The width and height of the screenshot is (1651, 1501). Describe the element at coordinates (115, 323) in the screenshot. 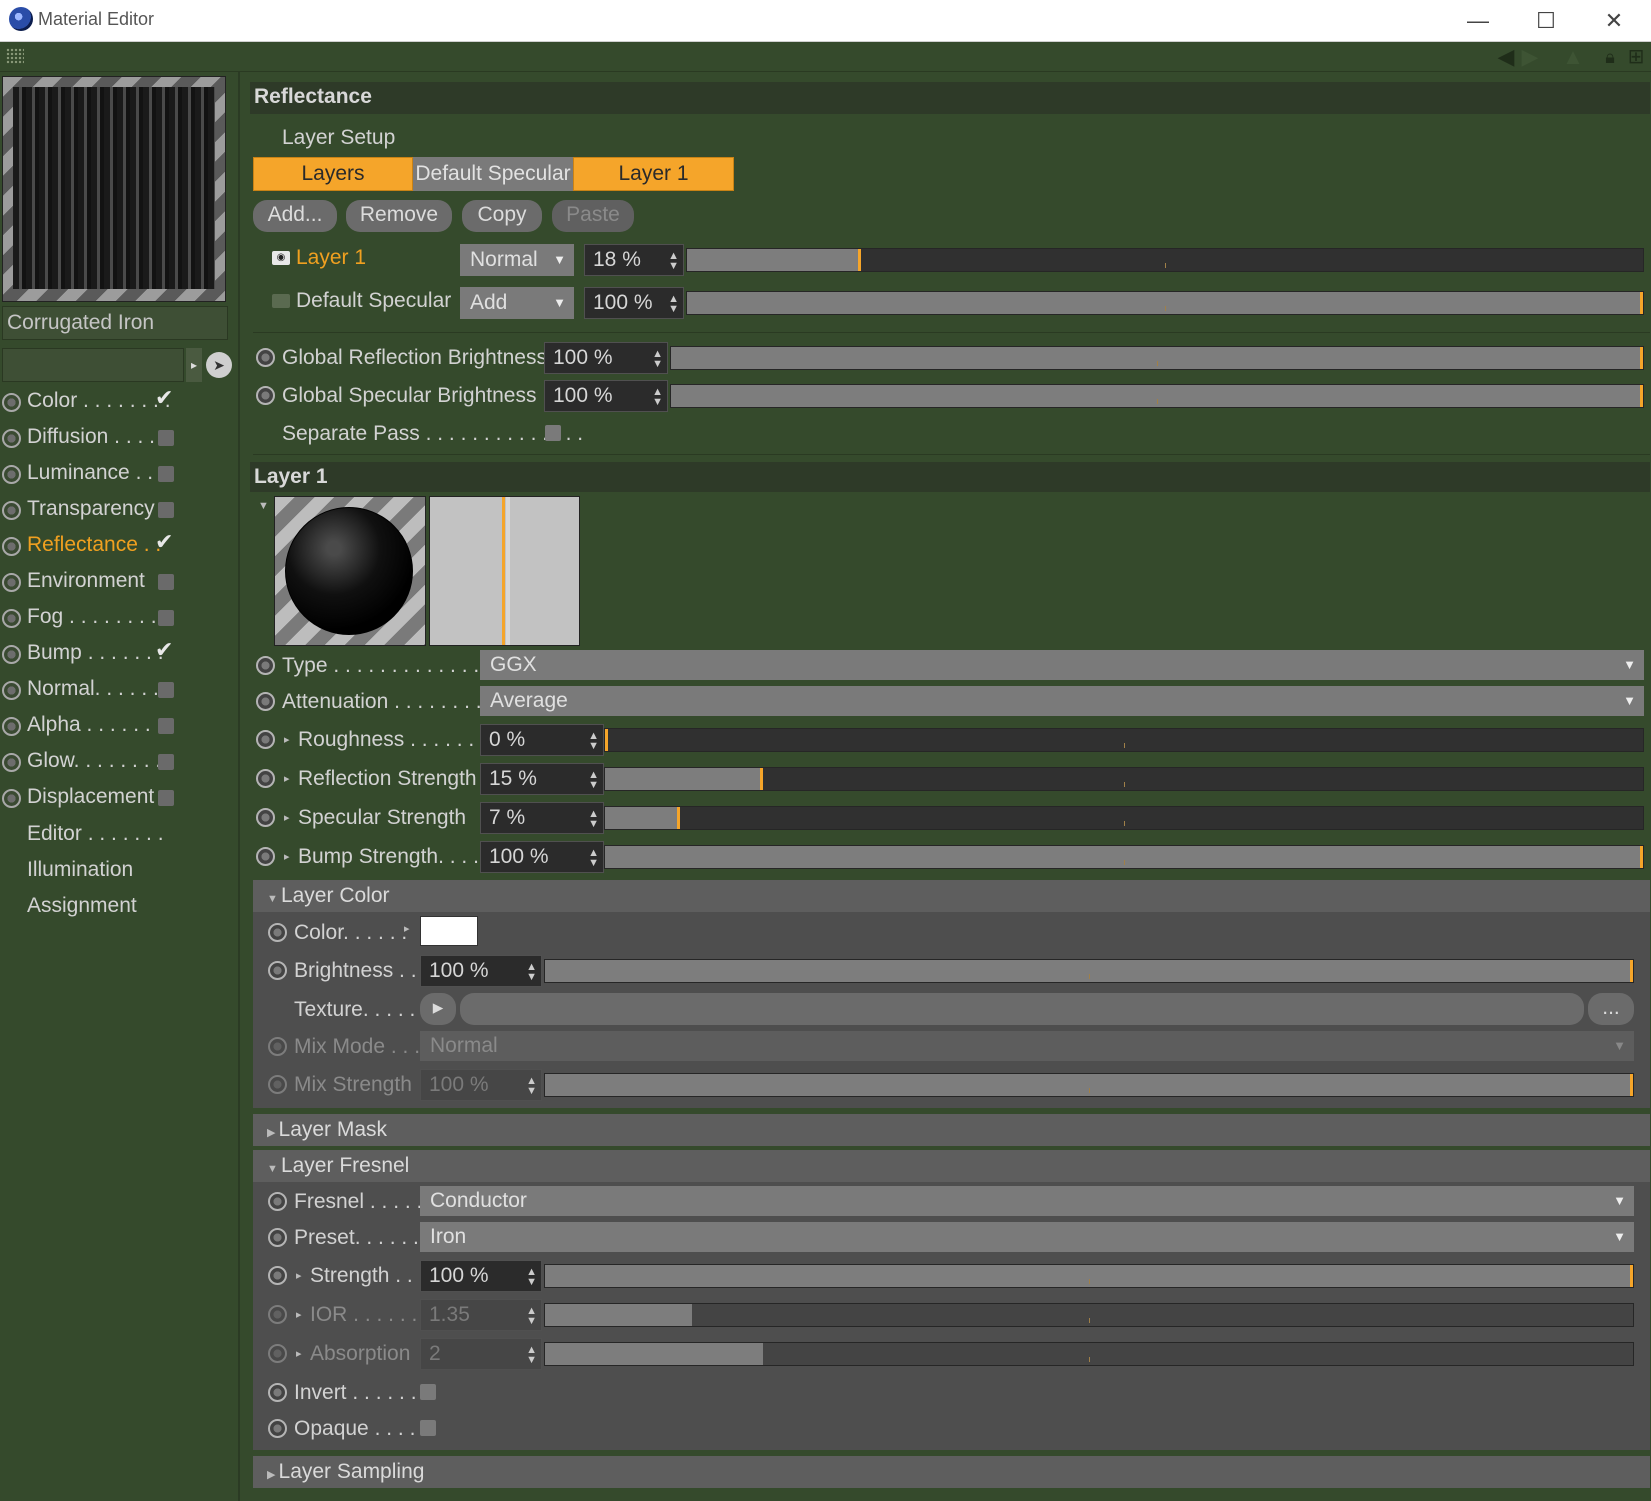

I see `material-name-field: Corrugated Iron` at that location.